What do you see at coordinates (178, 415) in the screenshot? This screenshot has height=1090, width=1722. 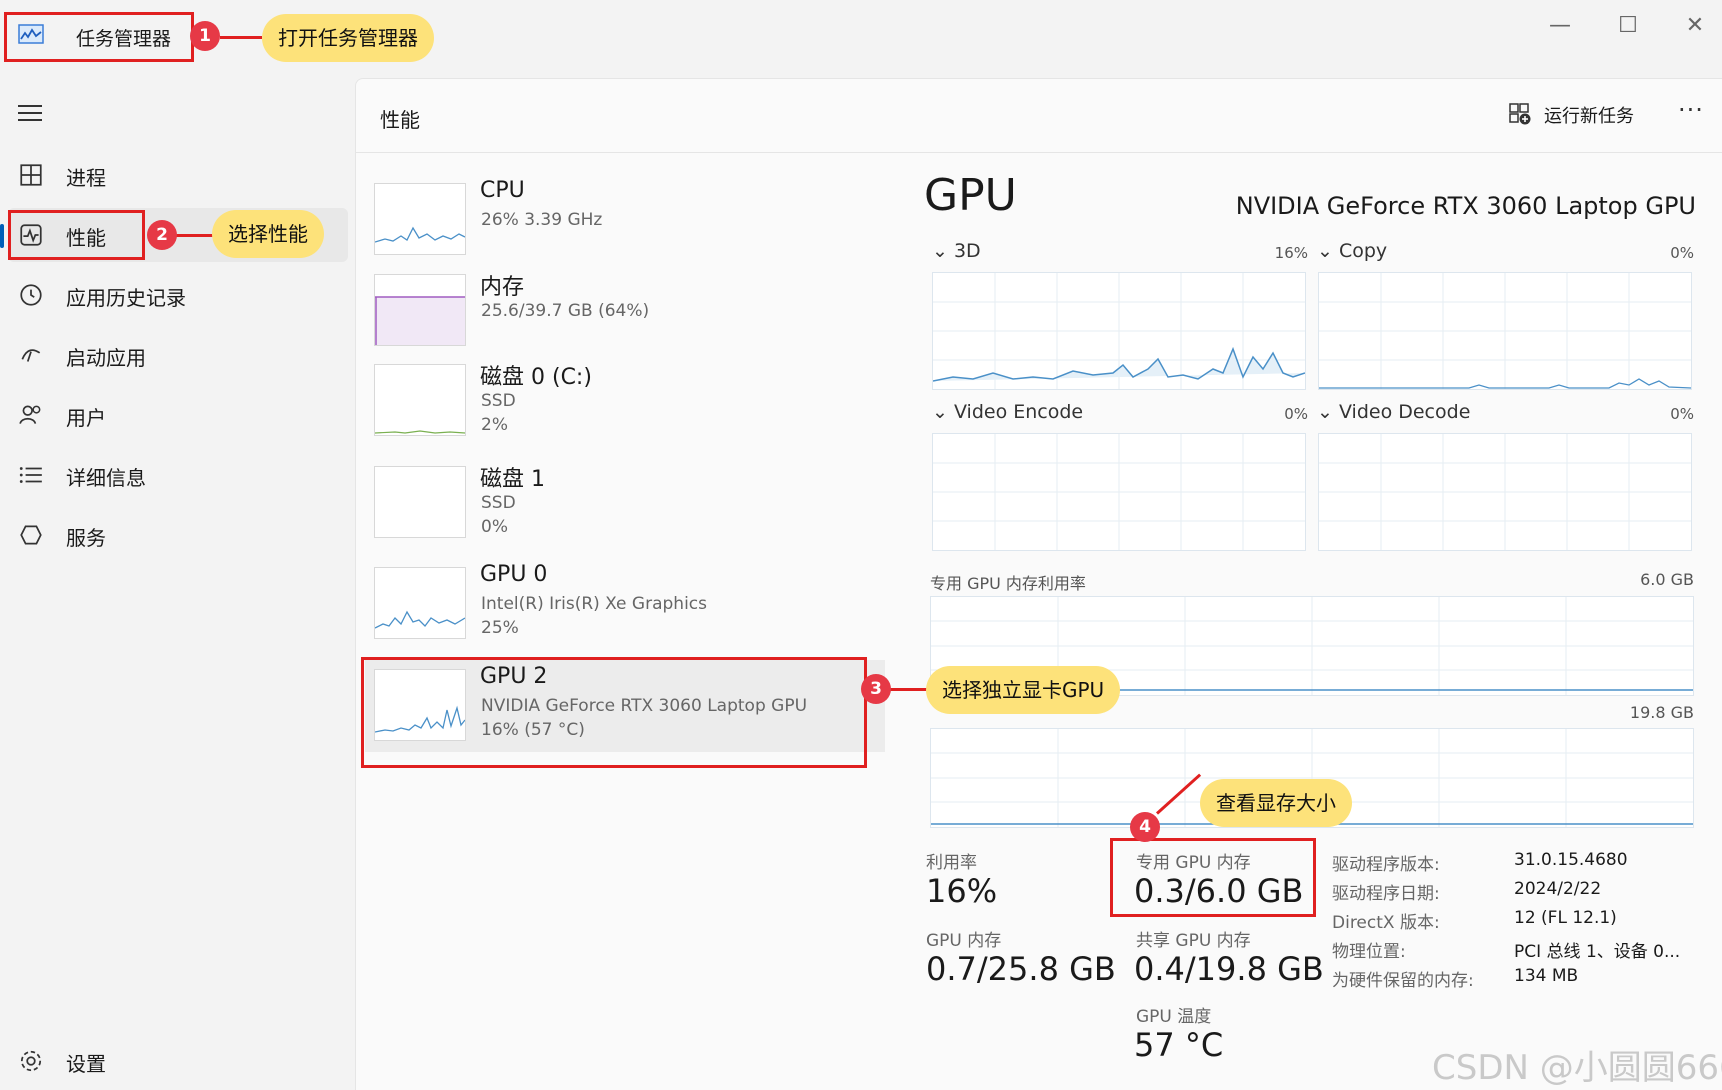 I see `sidebar-item-users: 用户` at bounding box center [178, 415].